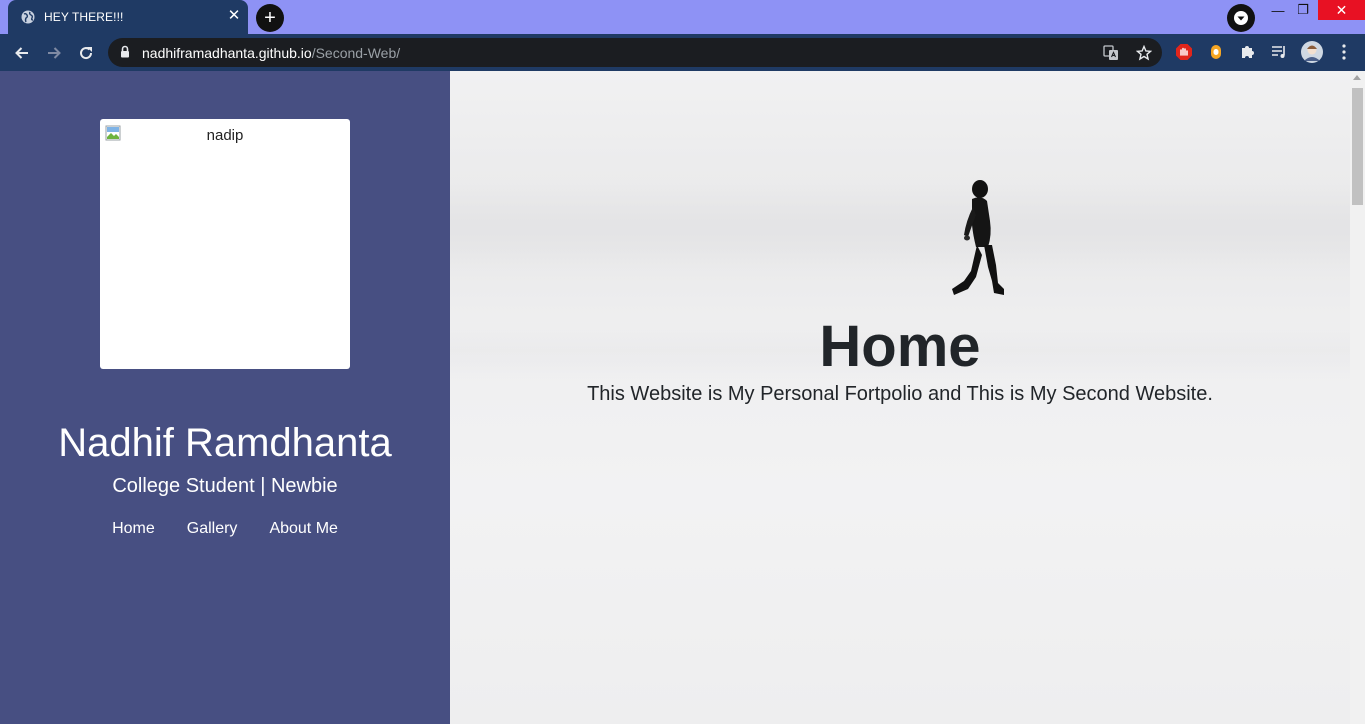 The height and width of the screenshot is (724, 1365). I want to click on tab-search-button, so click(1241, 18).